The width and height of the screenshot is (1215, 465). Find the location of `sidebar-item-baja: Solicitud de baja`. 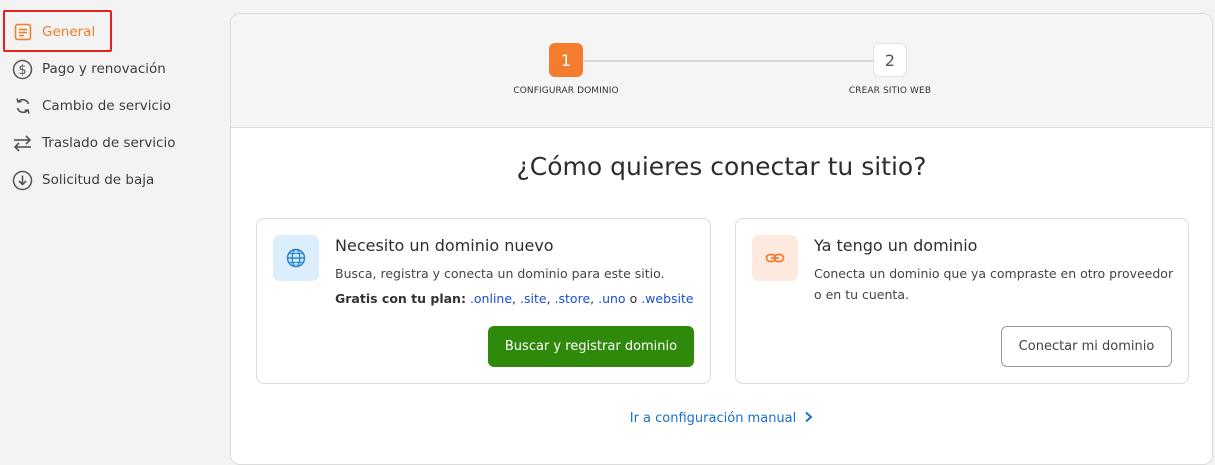

sidebar-item-baja: Solicitud de baja is located at coordinates (83, 180).